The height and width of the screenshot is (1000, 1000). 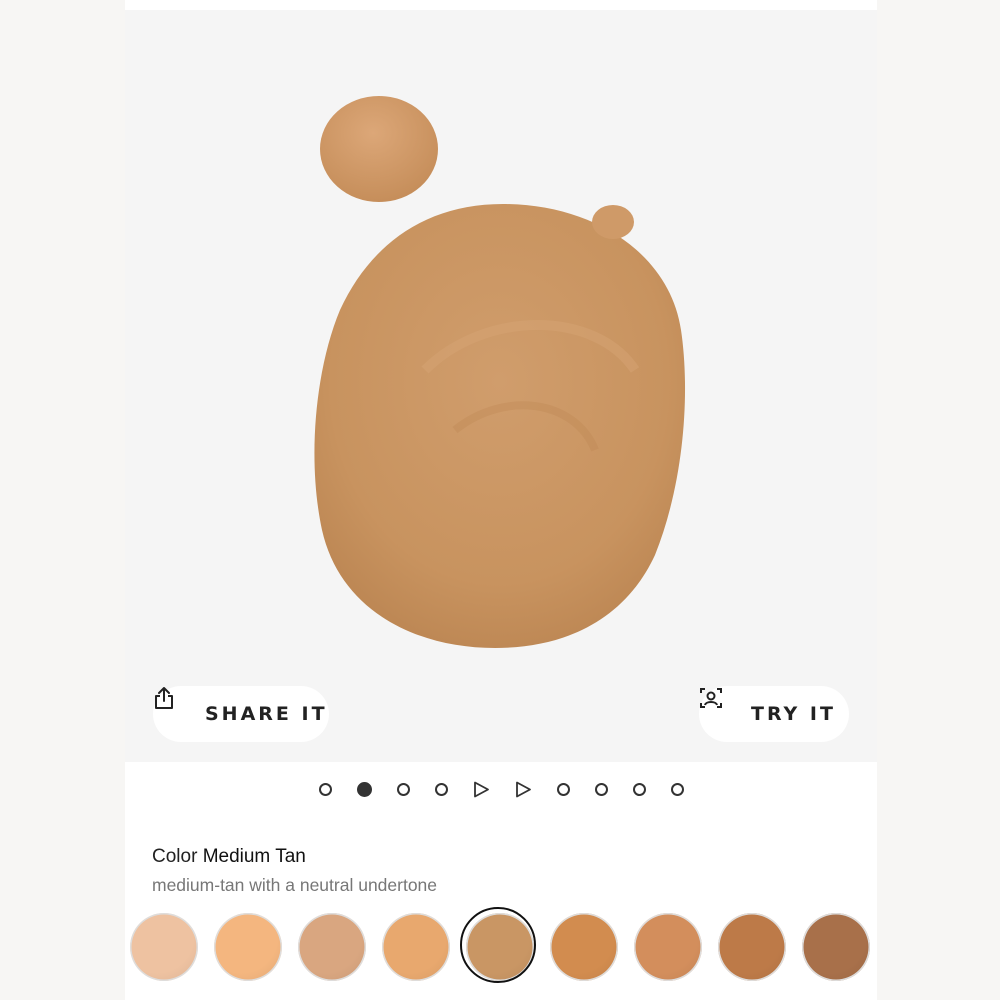 What do you see at coordinates (498, 945) in the screenshot?
I see `shade-swatch-selected` at bounding box center [498, 945].